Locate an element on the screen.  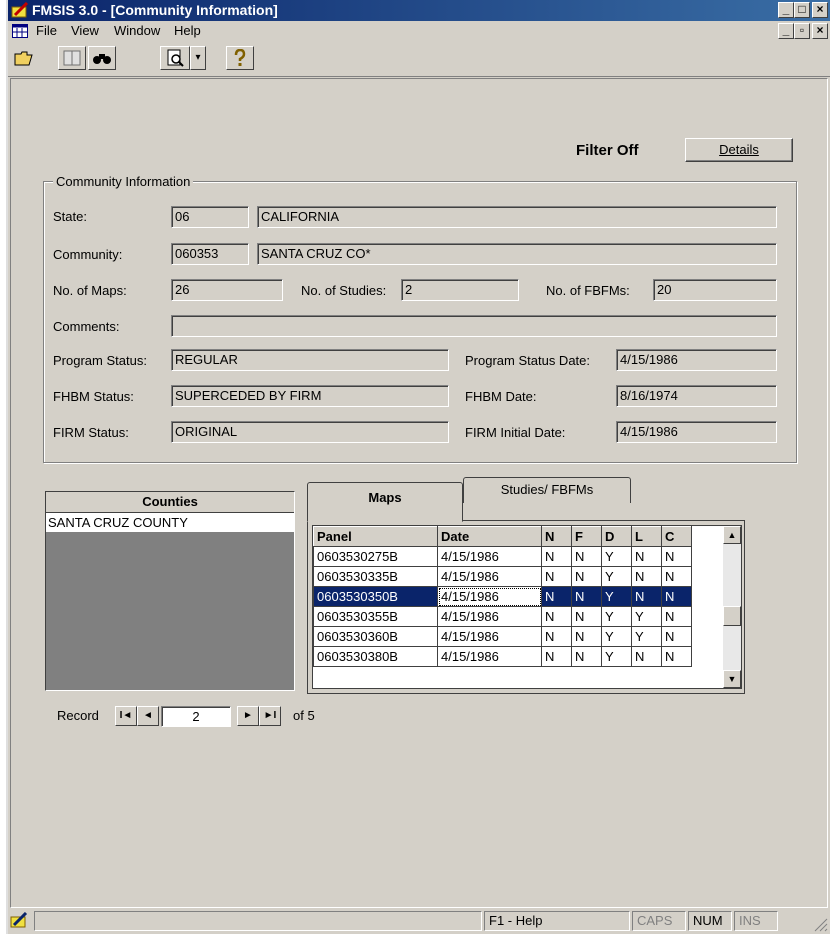
tab-studies-fbfms: Studies/ FBFMs is located at coordinates (547, 490).